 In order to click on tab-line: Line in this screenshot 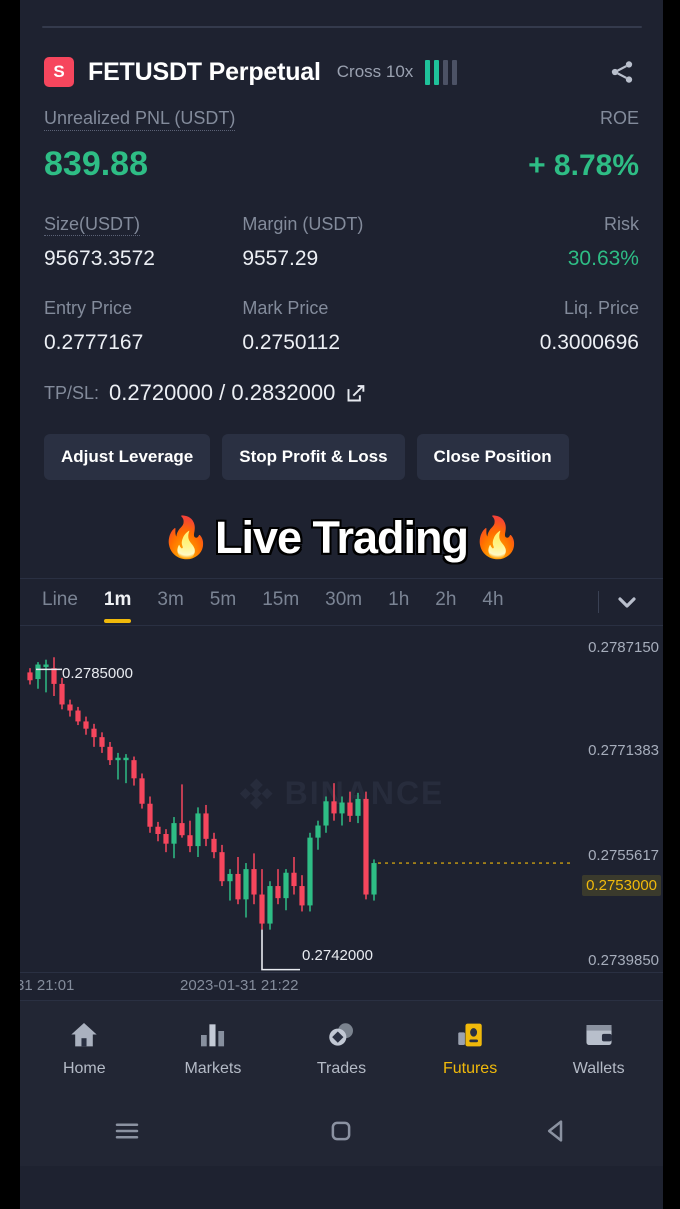, I will do `click(60, 602)`.